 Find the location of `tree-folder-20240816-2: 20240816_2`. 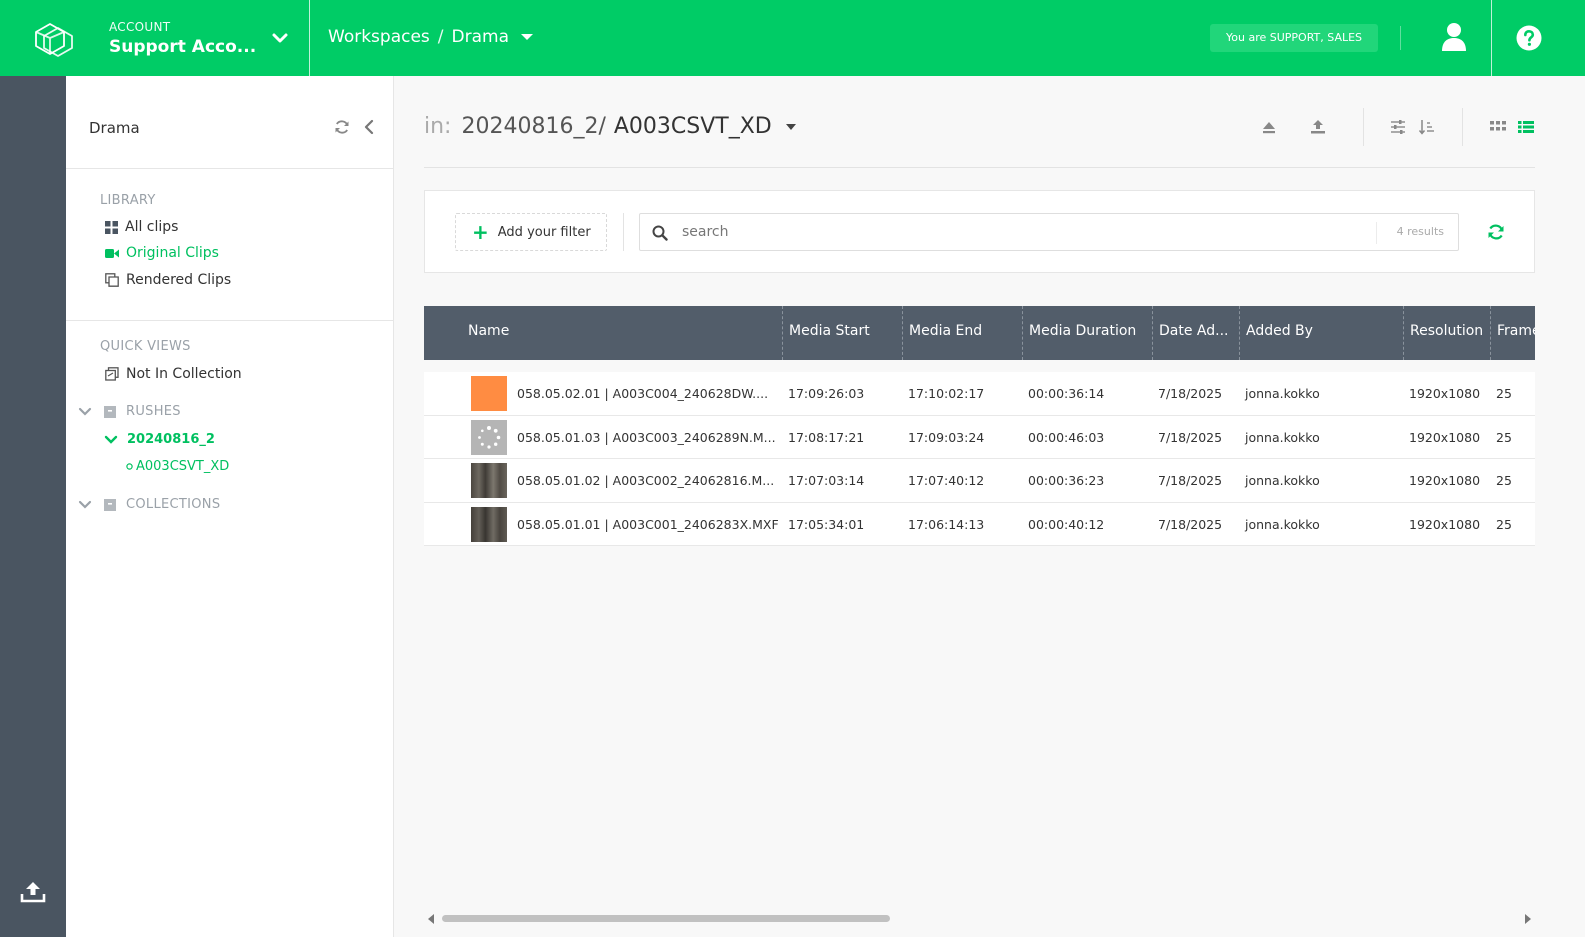

tree-folder-20240816-2: 20240816_2 is located at coordinates (159, 439).